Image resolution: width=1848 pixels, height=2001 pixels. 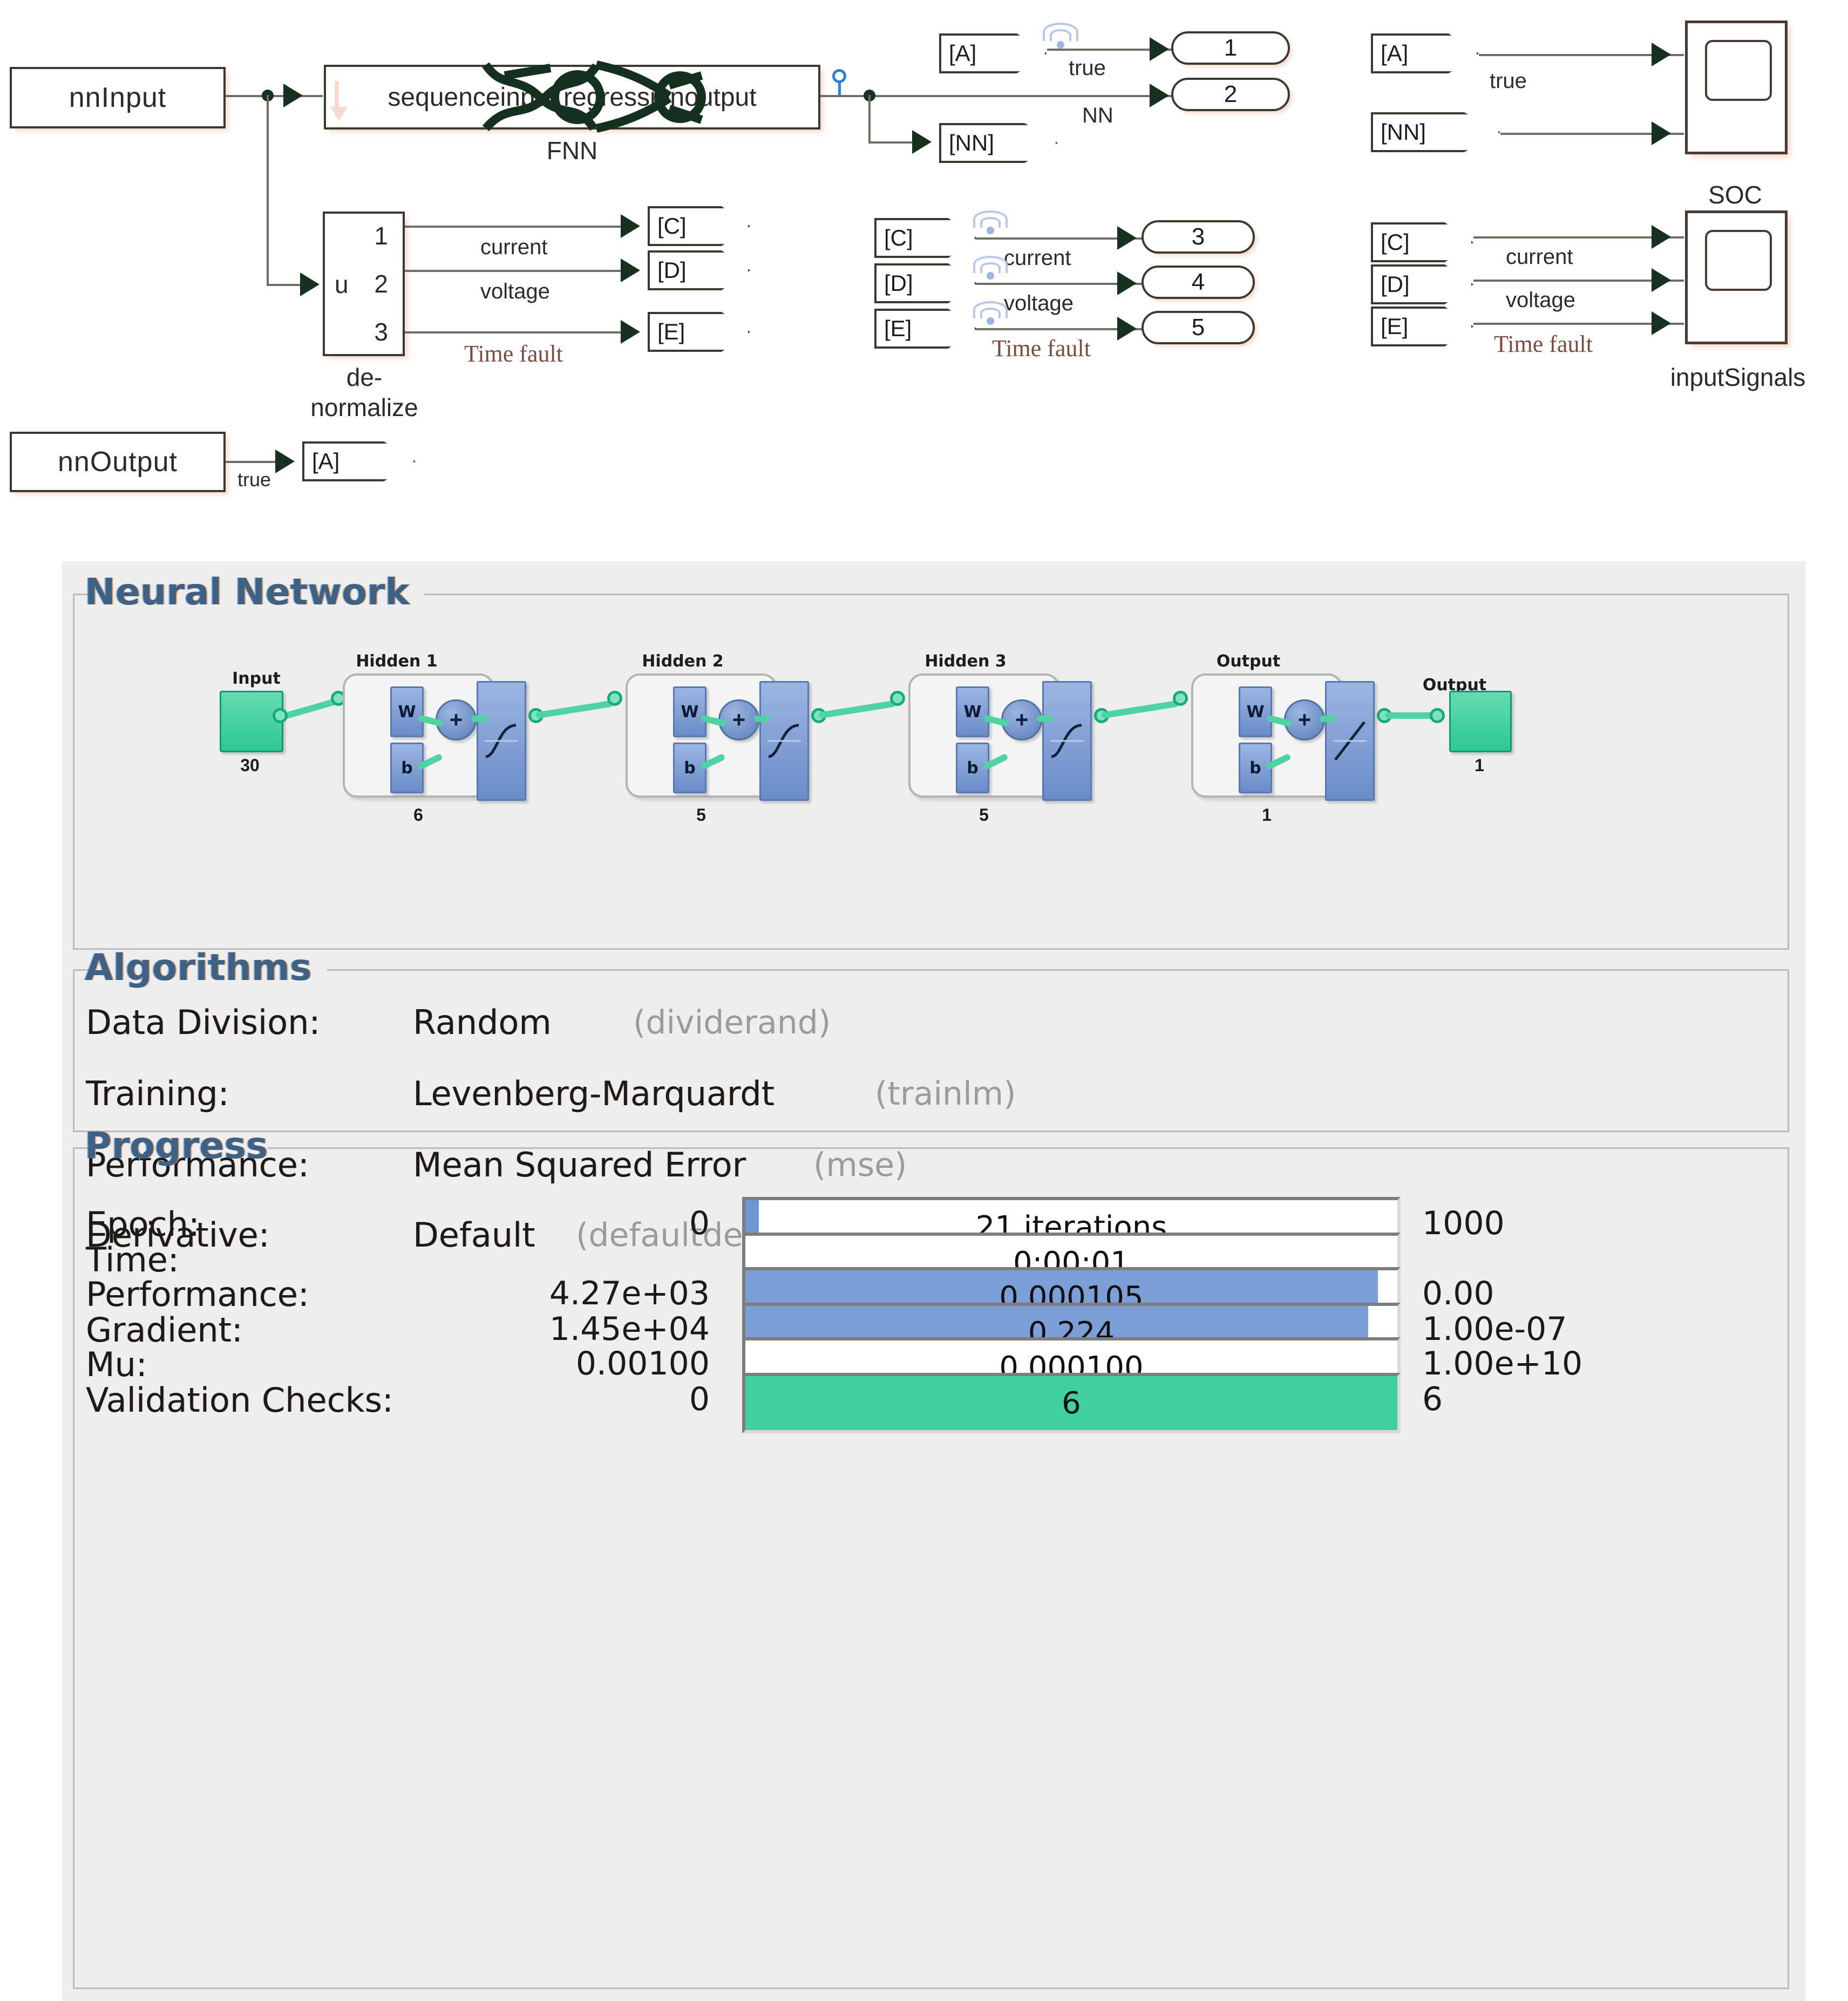 What do you see at coordinates (397, 661) in the screenshot?
I see `nn-layer-label-hidden1: Hidden 1` at bounding box center [397, 661].